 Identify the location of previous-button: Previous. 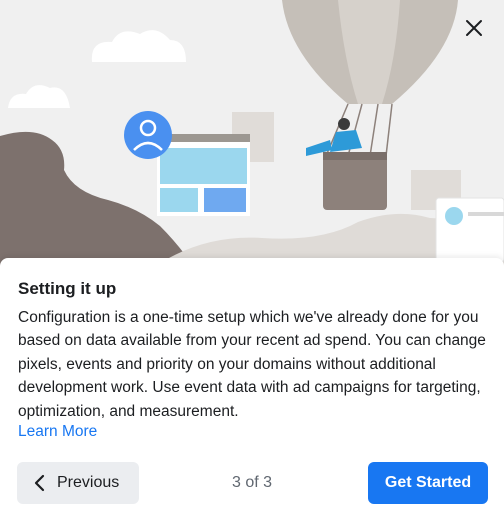
(78, 483).